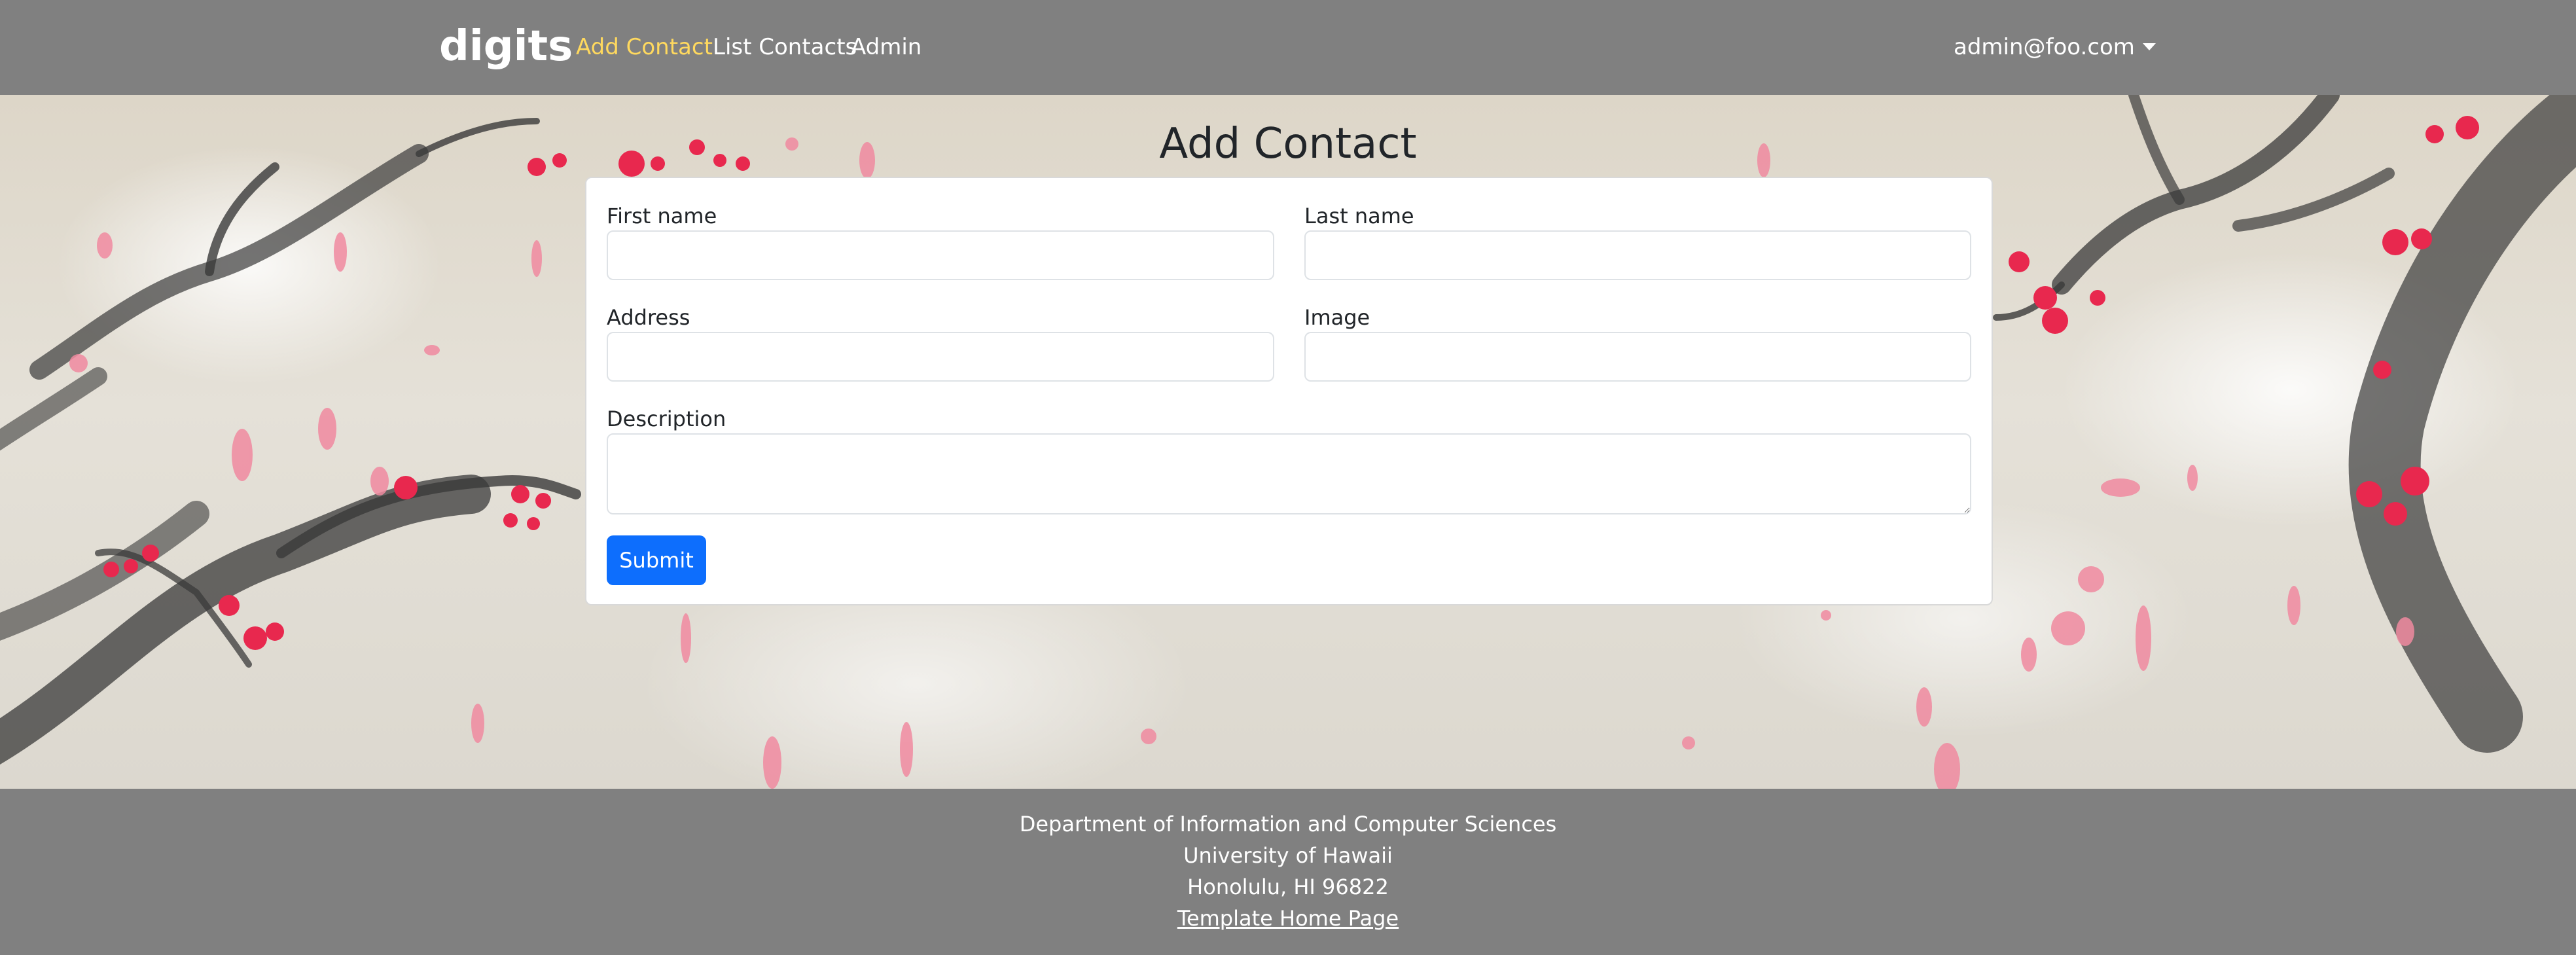 The image size is (2576, 955). What do you see at coordinates (2149, 47) in the screenshot?
I see `caret-down-icon` at bounding box center [2149, 47].